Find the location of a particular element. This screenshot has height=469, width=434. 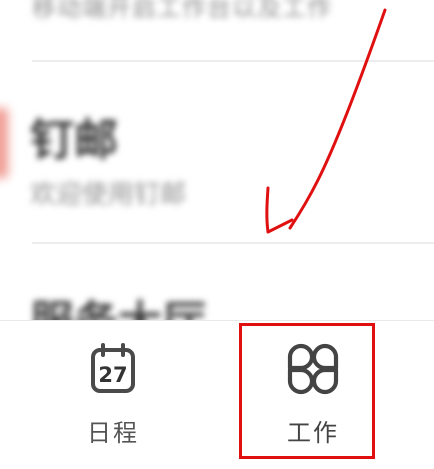

list-item-title: 服务大厅 is located at coordinates (118, 303).